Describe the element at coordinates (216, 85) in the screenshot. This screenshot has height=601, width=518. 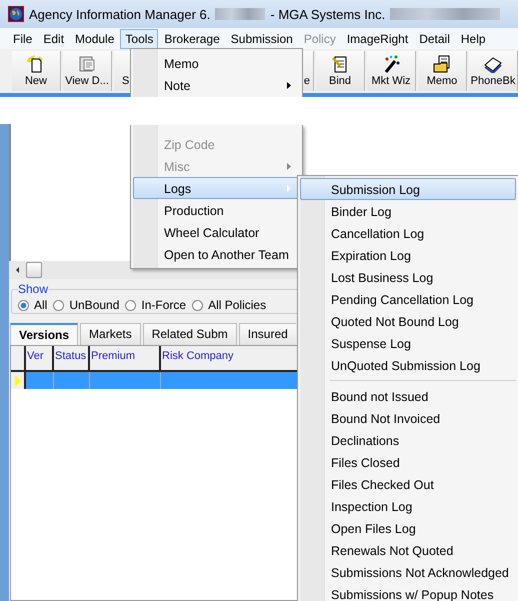
I see `menu-item: Note` at that location.